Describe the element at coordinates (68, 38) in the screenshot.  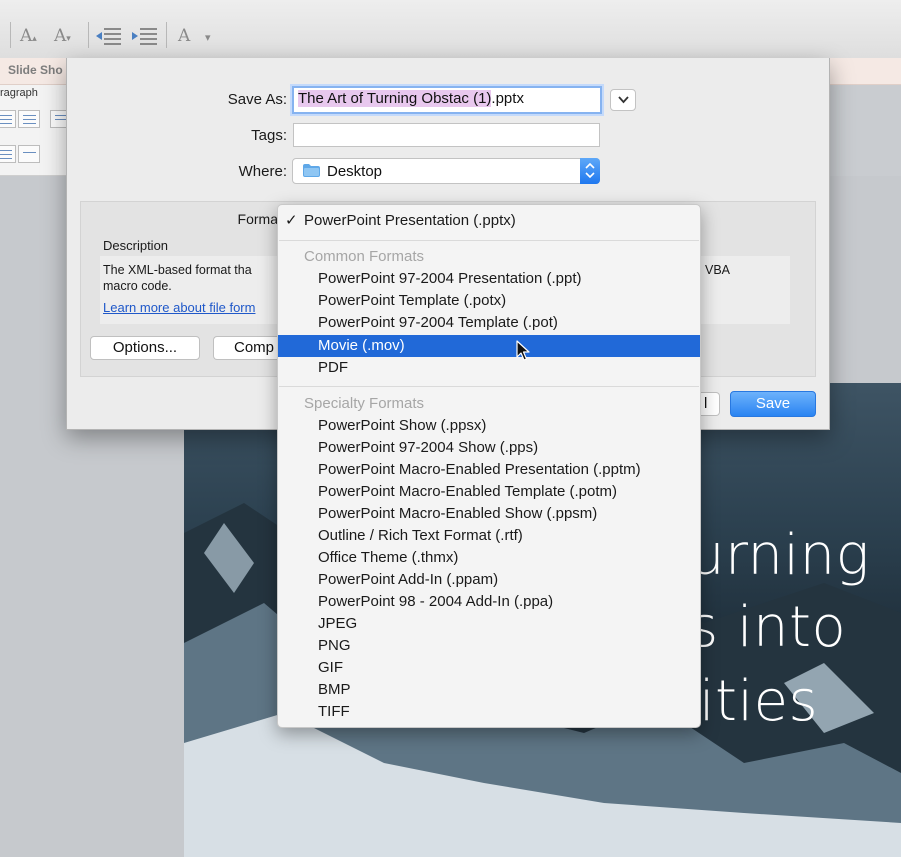
I see `font-down-arrow: ▾` at that location.